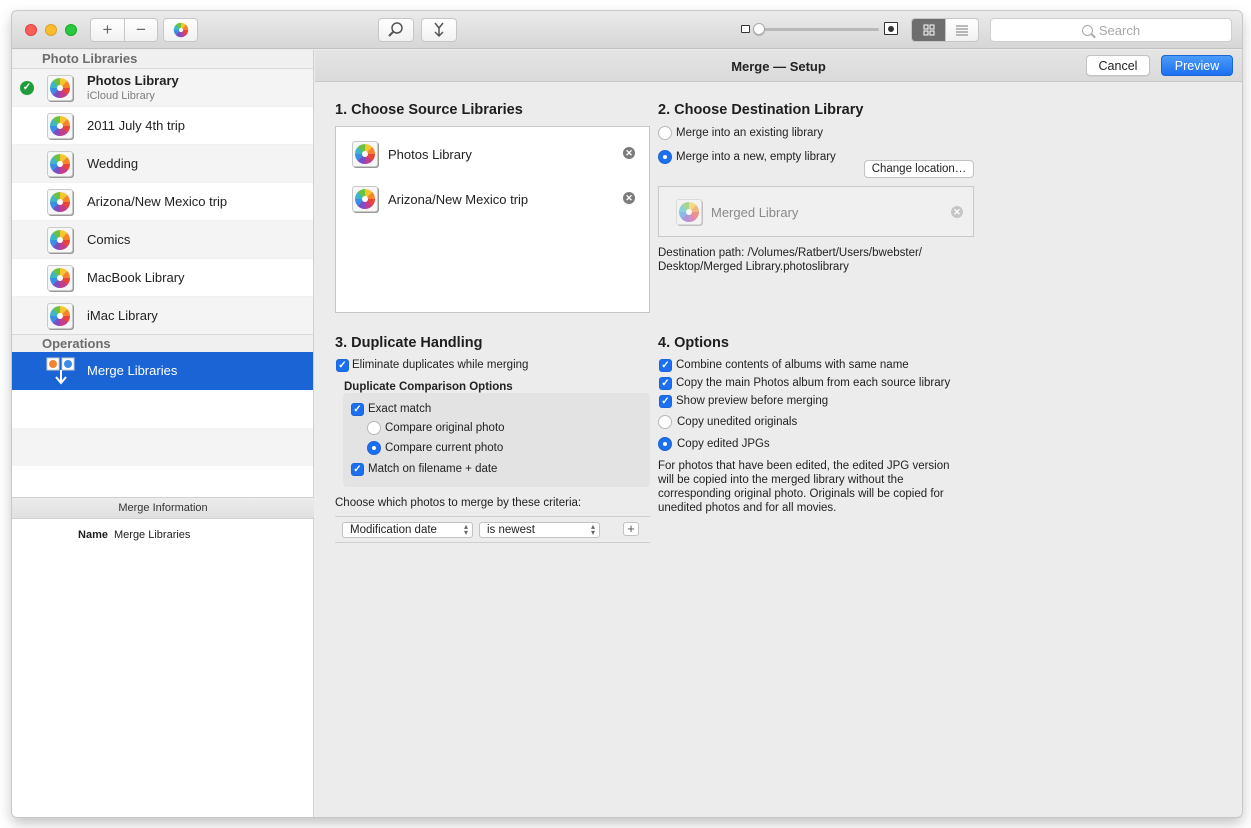 This screenshot has height=828, width=1251. I want to click on slider-knob, so click(759, 29).